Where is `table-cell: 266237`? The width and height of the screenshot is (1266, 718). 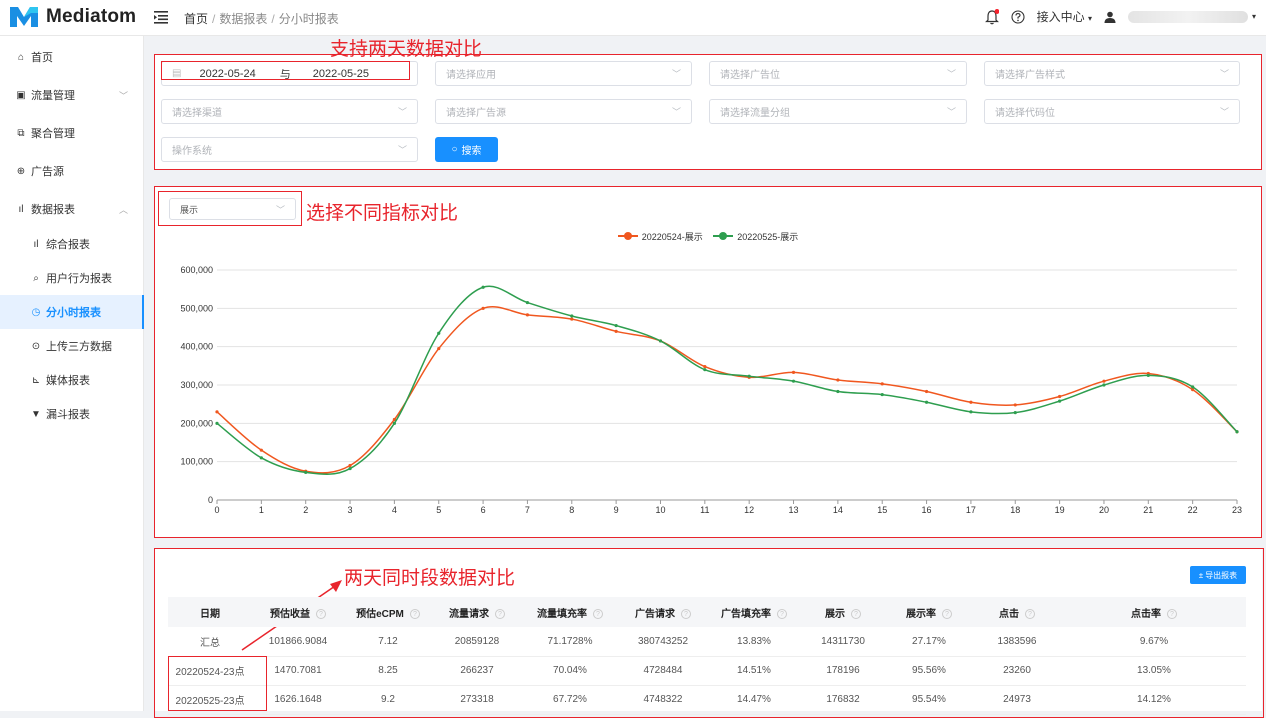 table-cell: 266237 is located at coordinates (477, 671).